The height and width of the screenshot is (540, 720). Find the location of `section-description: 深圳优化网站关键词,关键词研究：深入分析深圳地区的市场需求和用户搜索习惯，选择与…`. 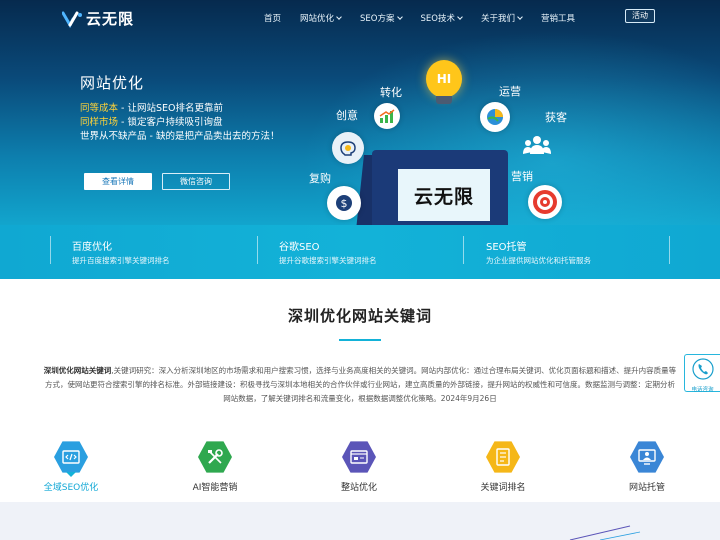

section-description: 深圳优化网站关键词,关键词研究：深入分析深圳地区的市场需求和用户搜索习惯，选择与… is located at coordinates (360, 385).